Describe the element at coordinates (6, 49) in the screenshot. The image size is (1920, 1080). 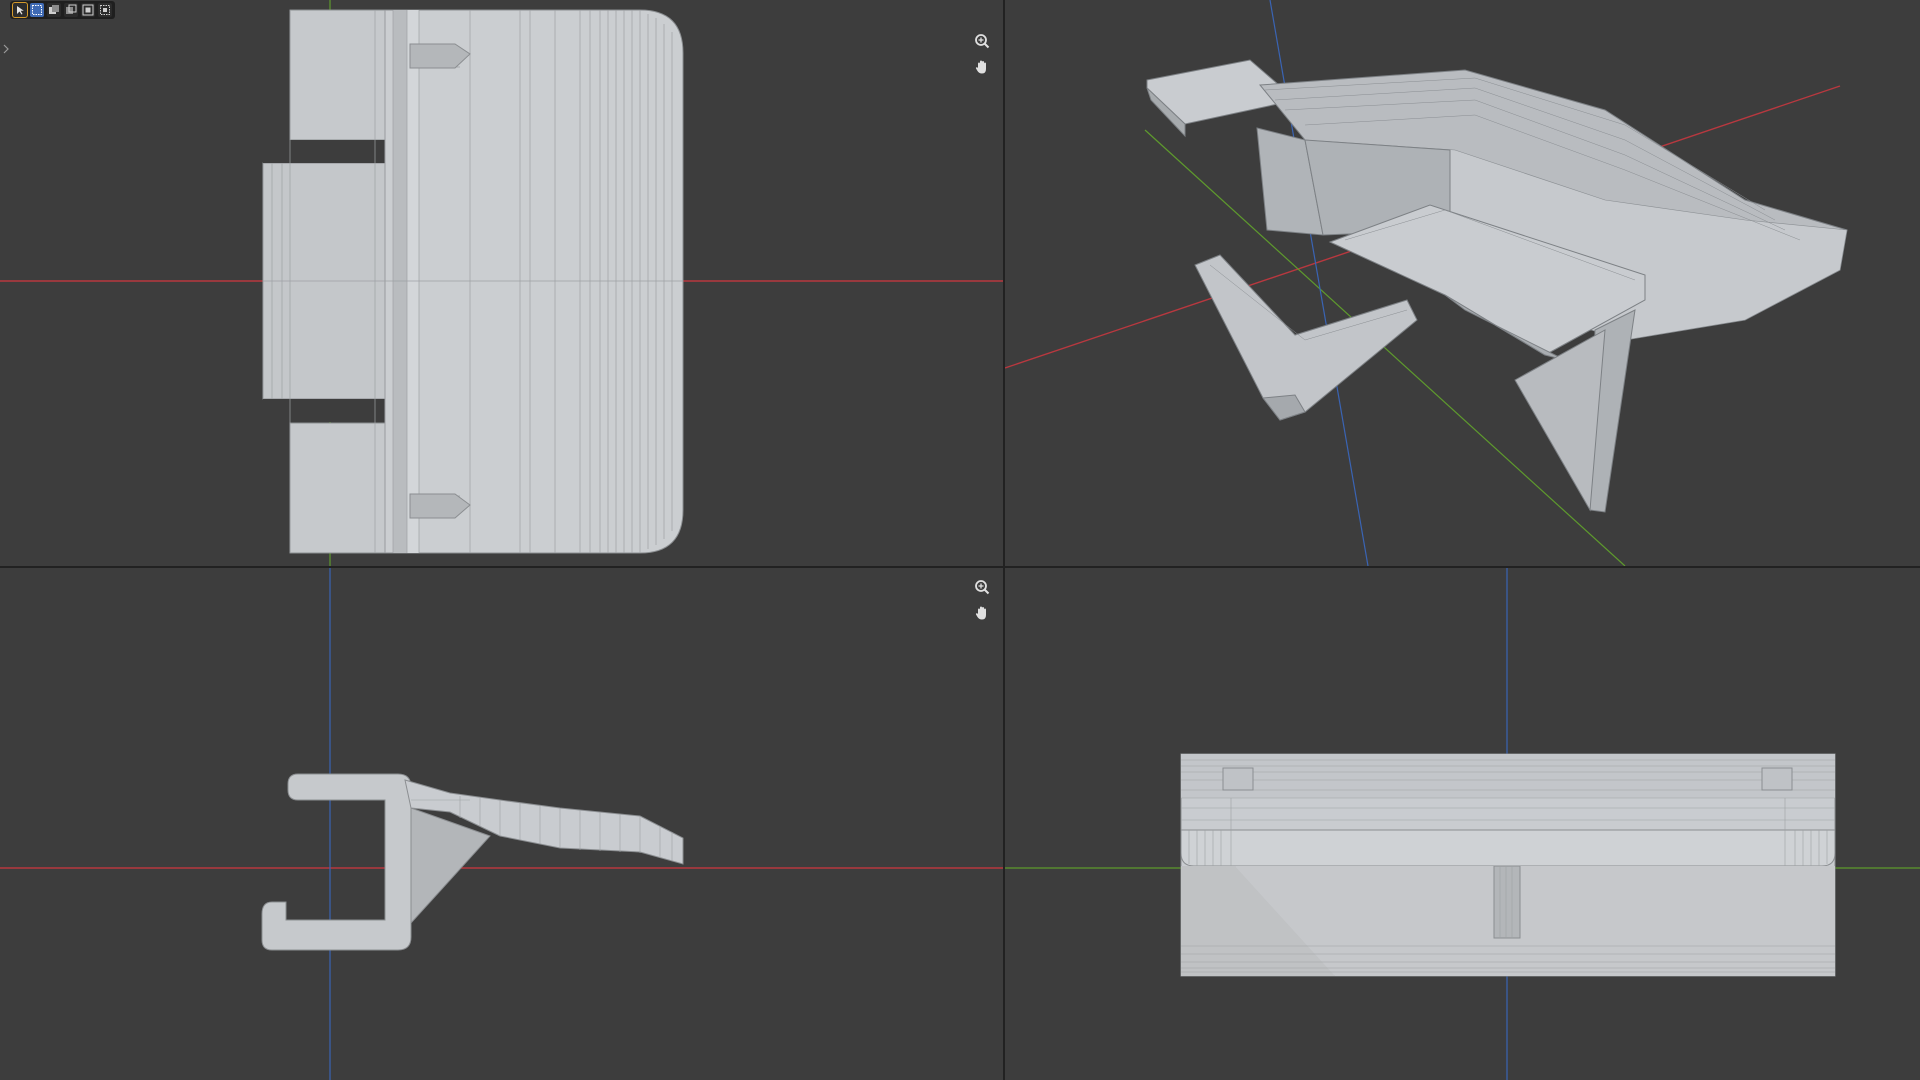
I see `toolbar-expand-chevron-icon` at that location.